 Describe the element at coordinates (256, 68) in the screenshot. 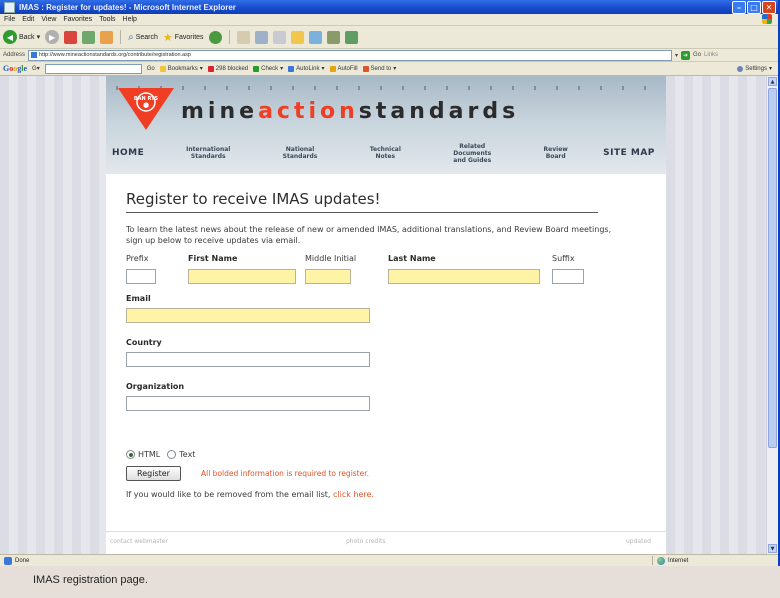

I see `check-icon` at that location.